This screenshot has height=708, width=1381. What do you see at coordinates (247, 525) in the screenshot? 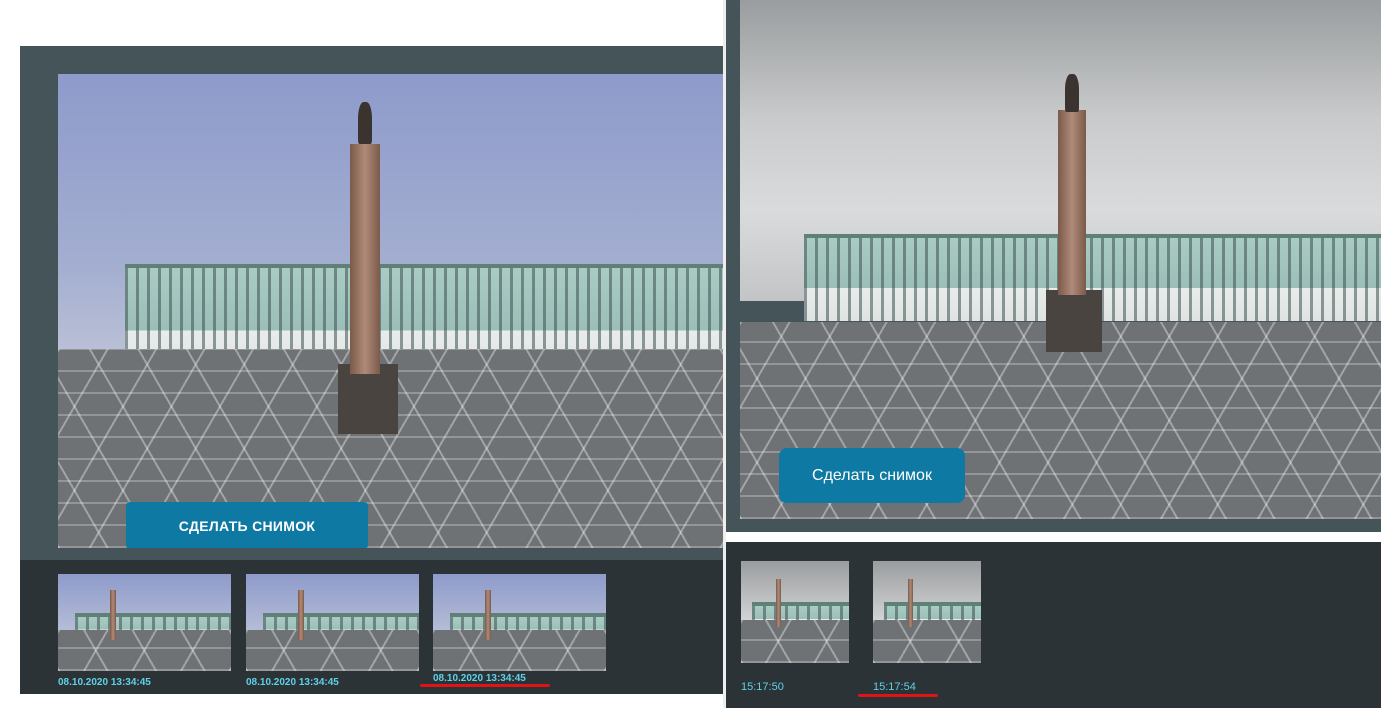
I see `take-snapshot-button: СДЕЛАТЬ СНИМОК` at bounding box center [247, 525].